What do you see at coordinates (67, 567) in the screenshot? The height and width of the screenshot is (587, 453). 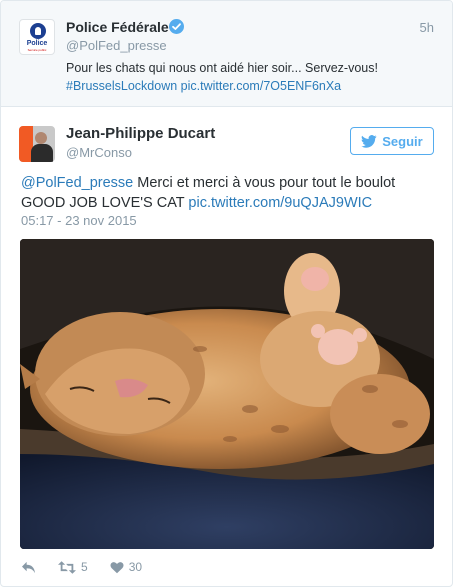 I see `retweet-icon` at bounding box center [67, 567].